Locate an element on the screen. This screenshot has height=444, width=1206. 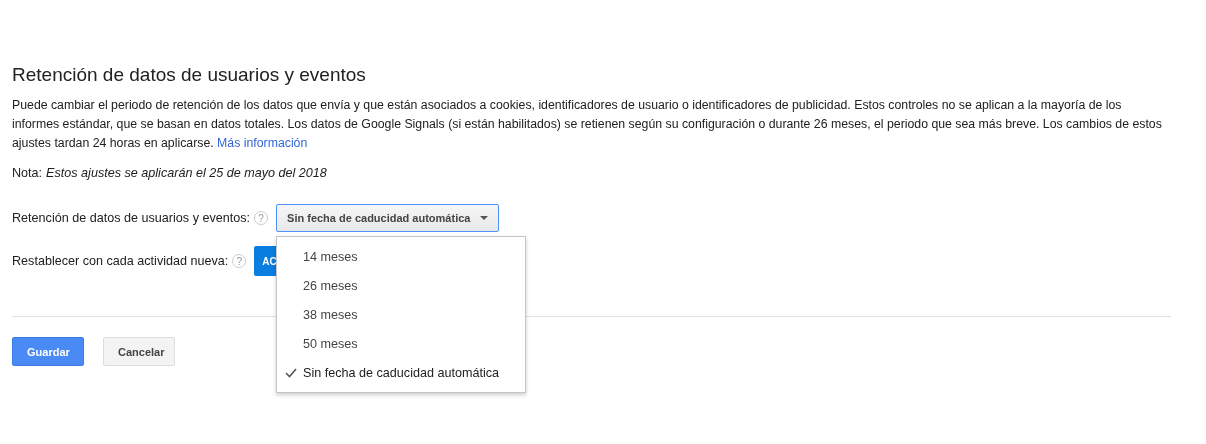
dropdown-option: 38 meses is located at coordinates (401, 314).